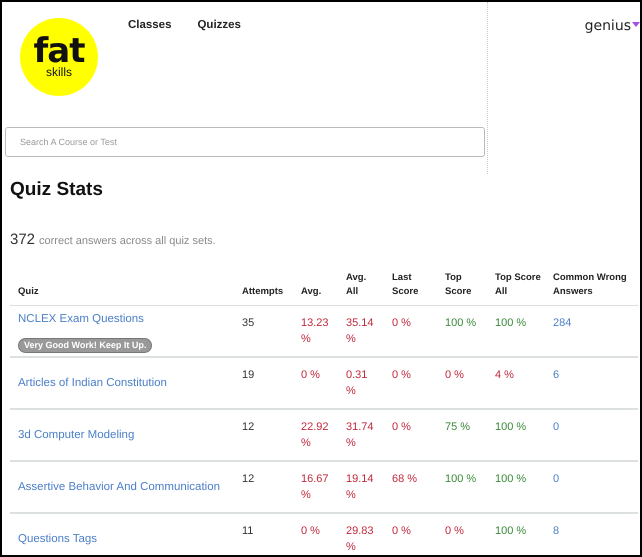 Image resolution: width=642 pixels, height=557 pixels. I want to click on column-header: Avg. All, so click(363, 284).